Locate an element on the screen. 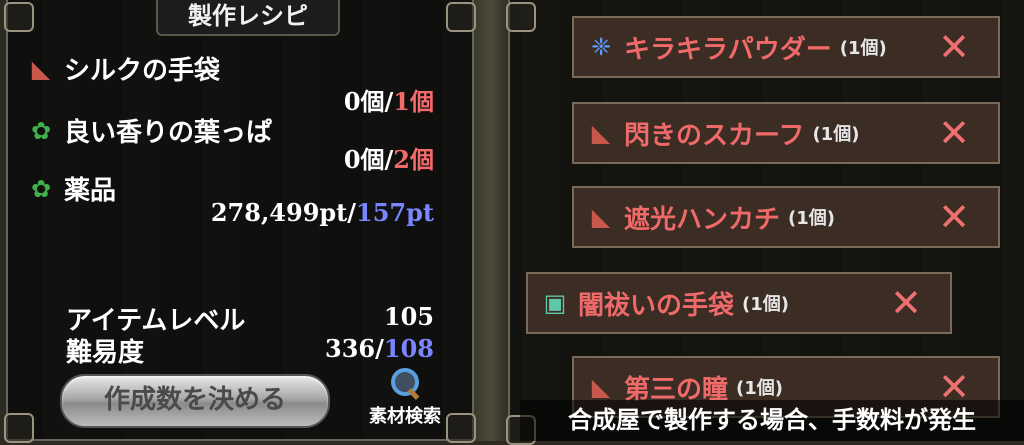 The image size is (1024, 445). difficulty-value: 336/108 is located at coordinates (379, 348).